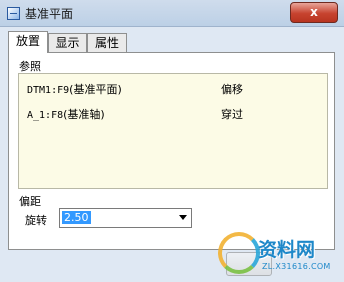 This screenshot has height=282, width=344. I want to click on window-title: 基准平面, so click(49, 14).